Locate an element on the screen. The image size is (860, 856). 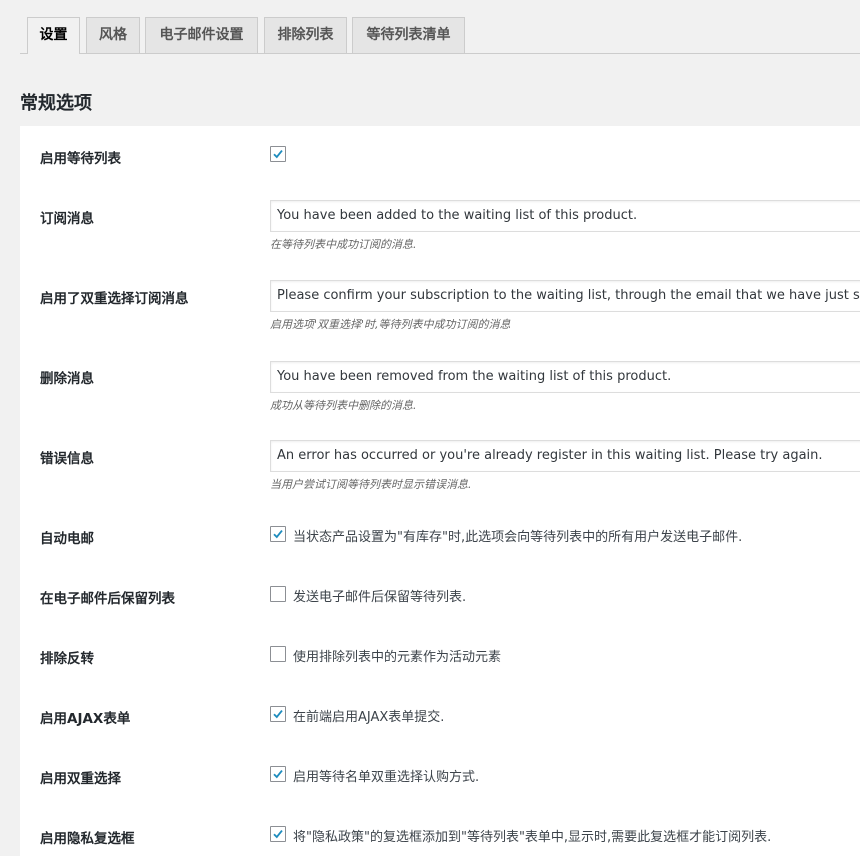
exclusion-inverse-label: 排除反转 is located at coordinates (67, 659).